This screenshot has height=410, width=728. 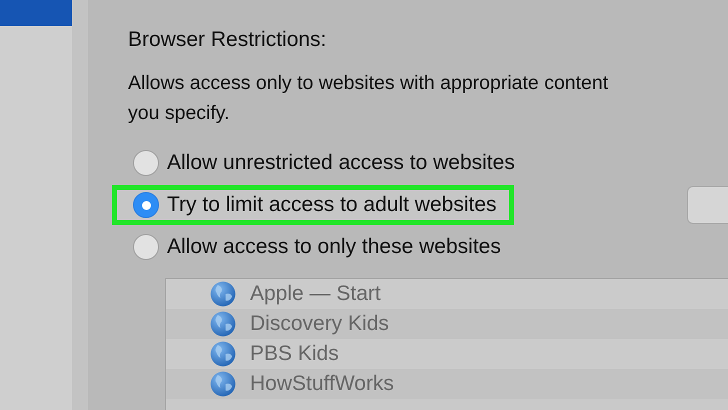 What do you see at coordinates (369, 98) in the screenshot?
I see `description: Allows access only to websites with appropriate content you specify.` at bounding box center [369, 98].